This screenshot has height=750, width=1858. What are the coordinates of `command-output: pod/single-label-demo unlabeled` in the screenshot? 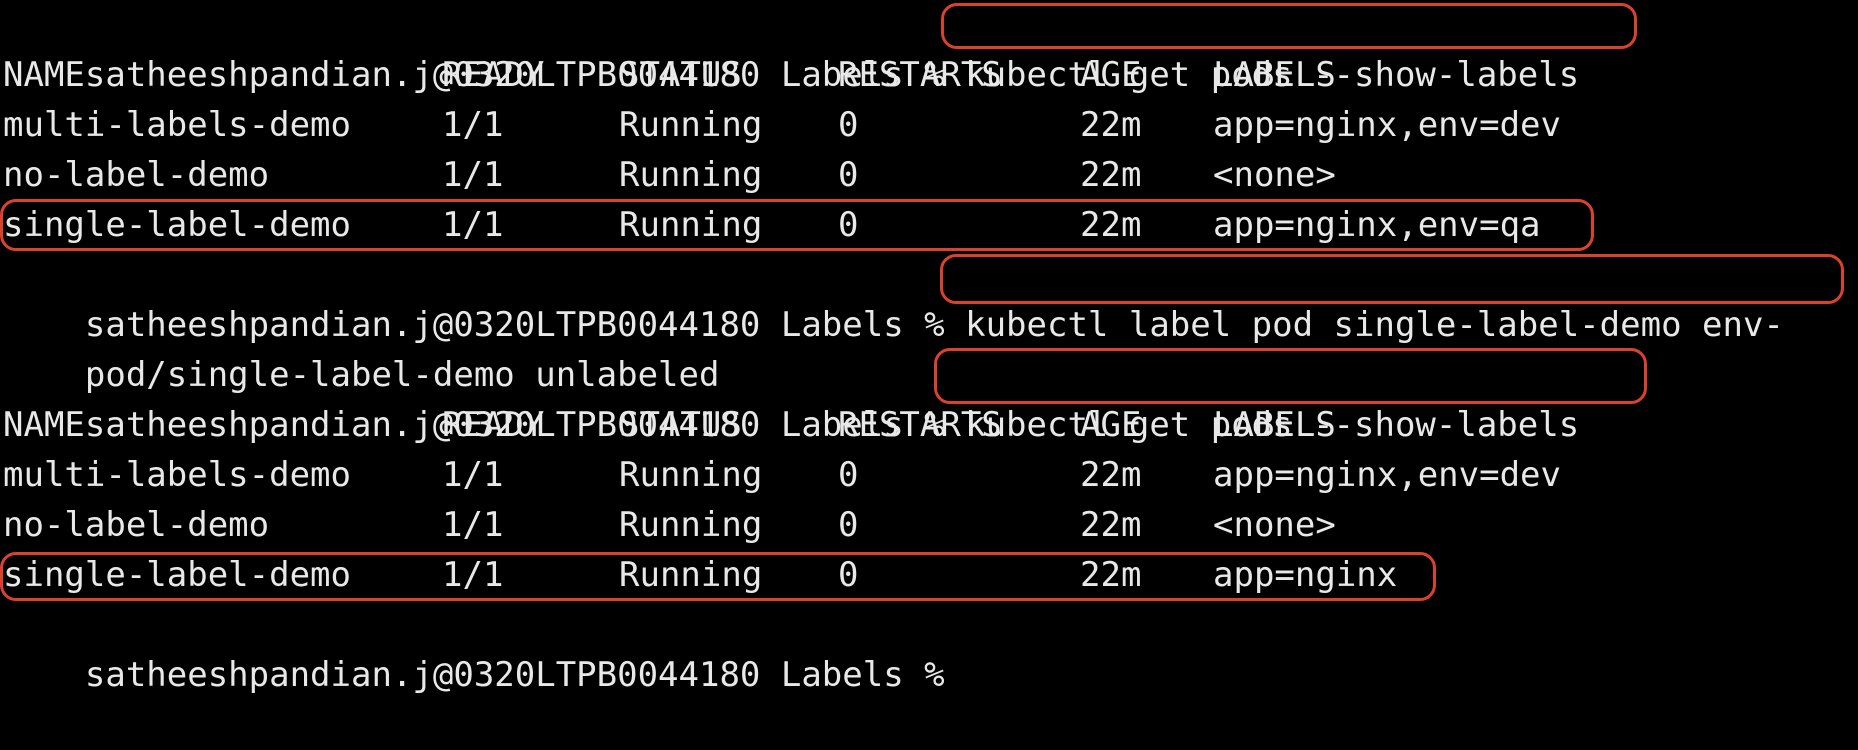 It's located at (361, 347).